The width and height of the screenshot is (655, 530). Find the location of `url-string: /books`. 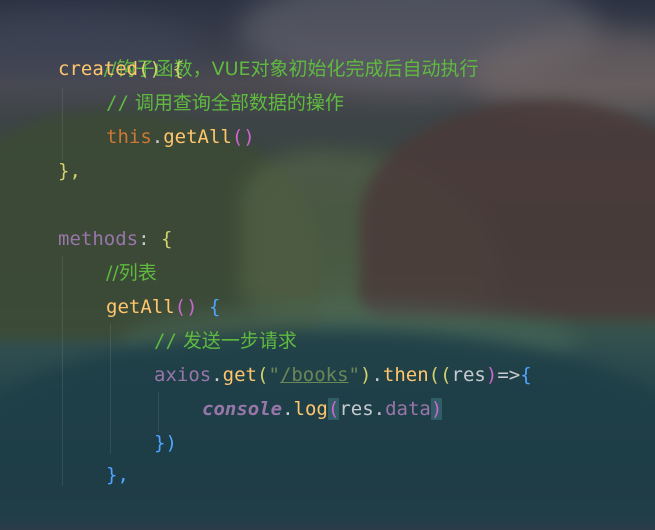

url-string: /books is located at coordinates (314, 375).